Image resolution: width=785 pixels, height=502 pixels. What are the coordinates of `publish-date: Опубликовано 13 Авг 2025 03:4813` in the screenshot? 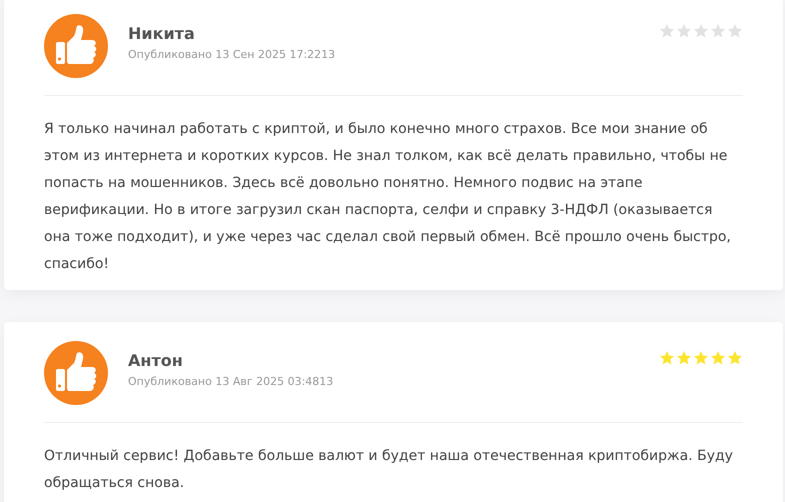 It's located at (231, 381).